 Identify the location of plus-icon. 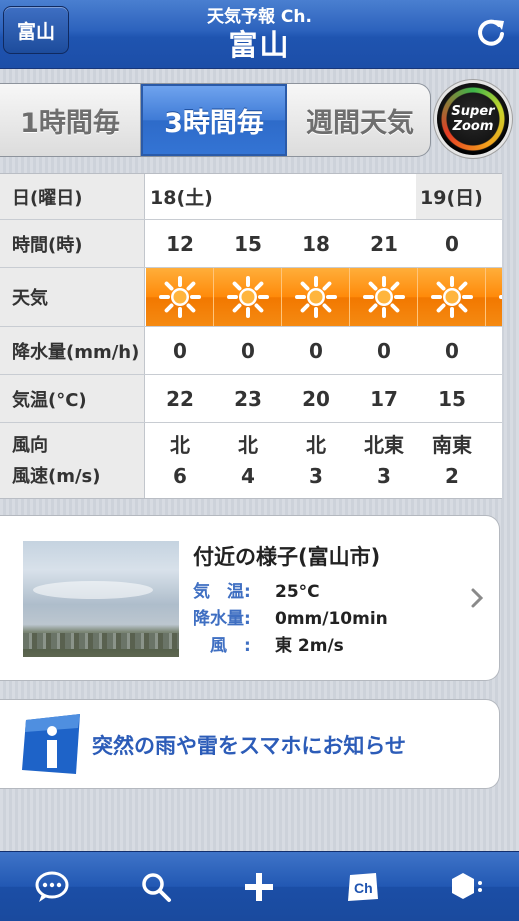
(259, 887).